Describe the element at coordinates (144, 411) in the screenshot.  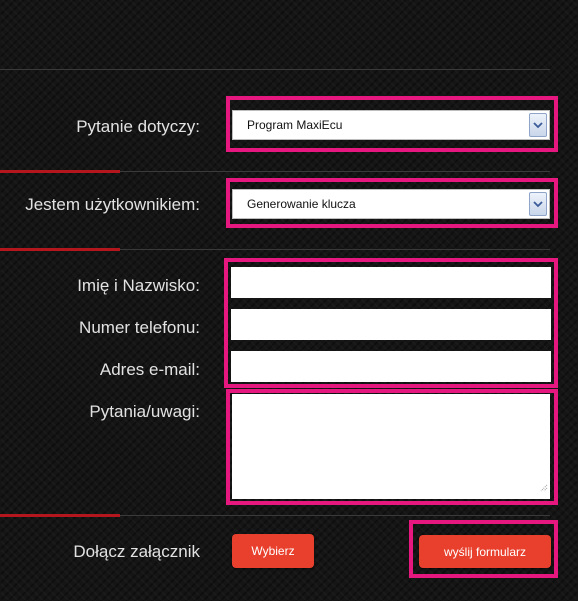
I see `comments-label: Pytania/uwagi:` at that location.